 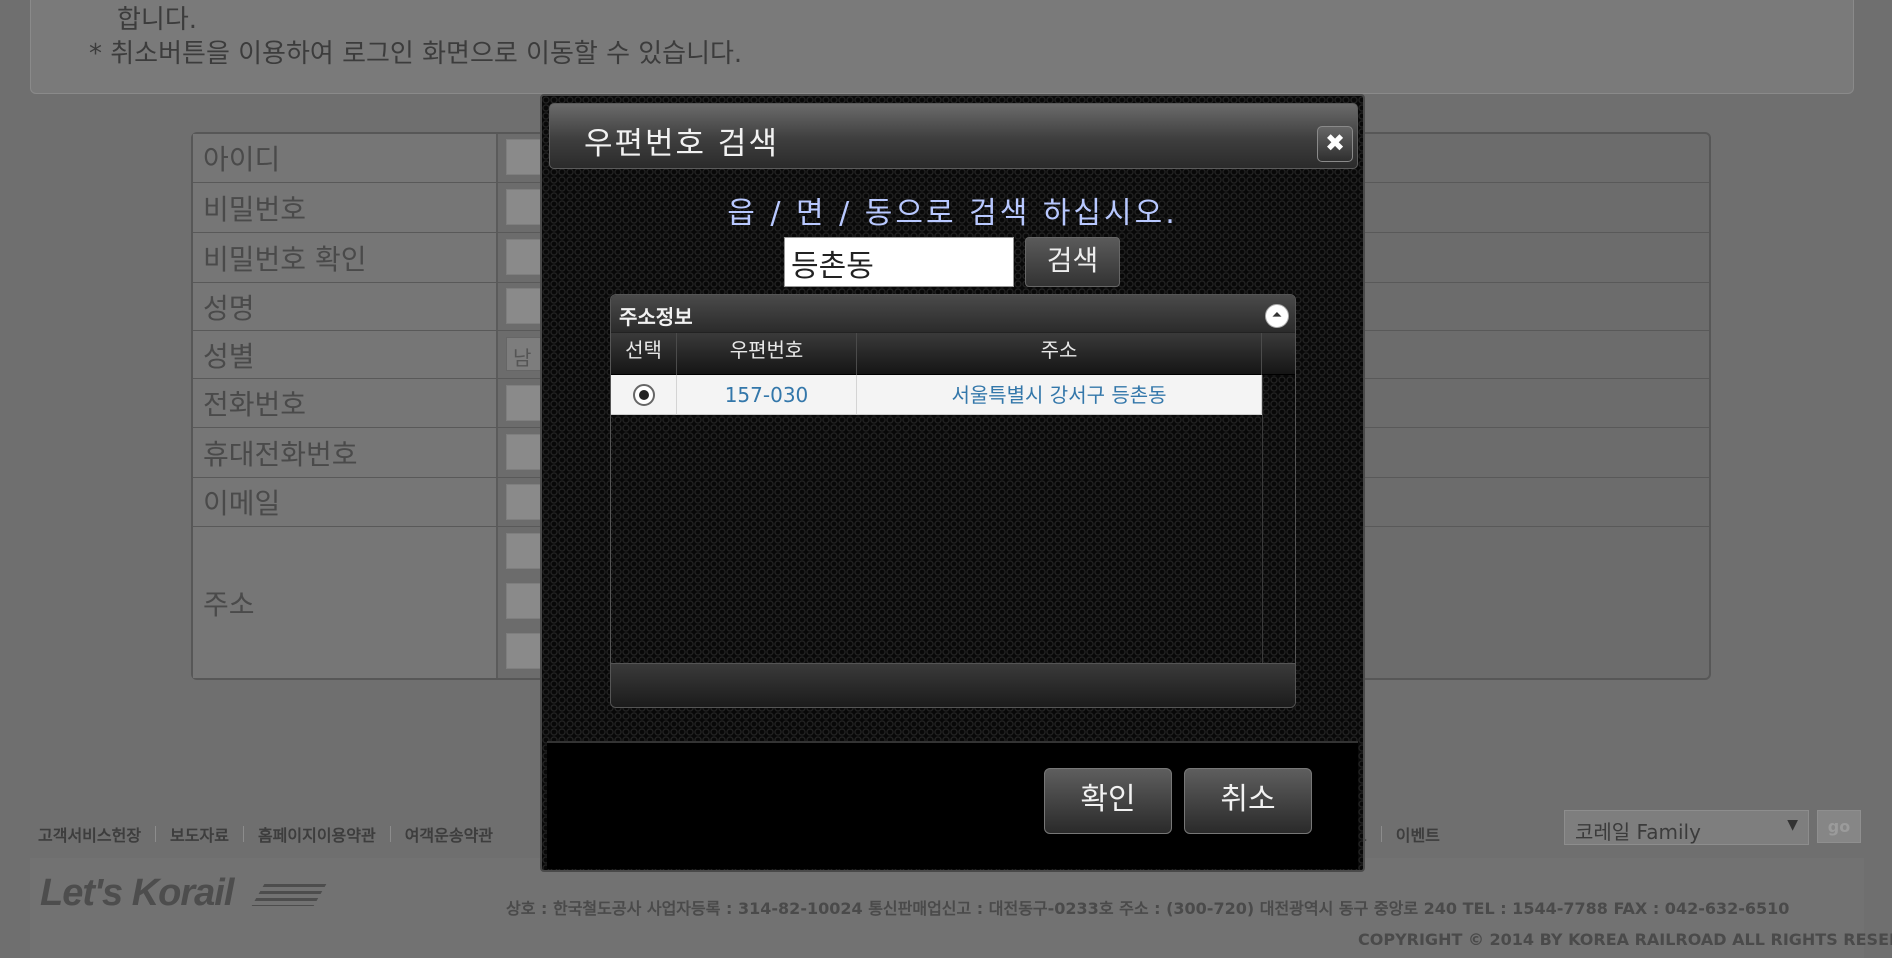 What do you see at coordinates (345, 502) in the screenshot?
I see `form-label-email: 이메일` at bounding box center [345, 502].